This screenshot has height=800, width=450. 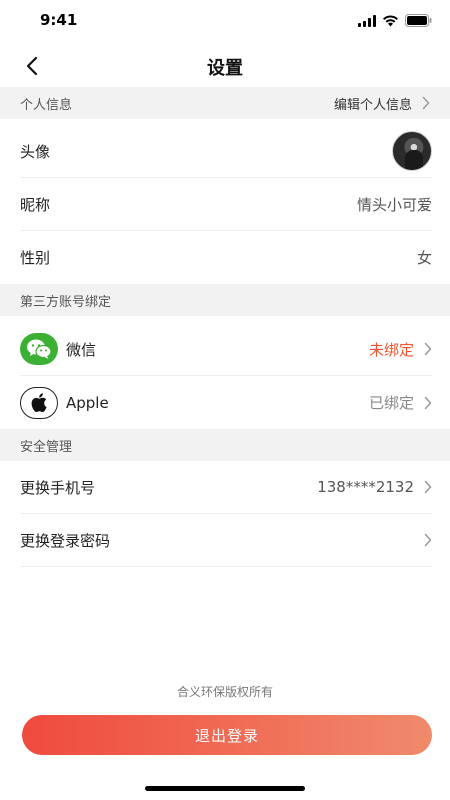 I want to click on apple-icon, so click(x=39, y=402).